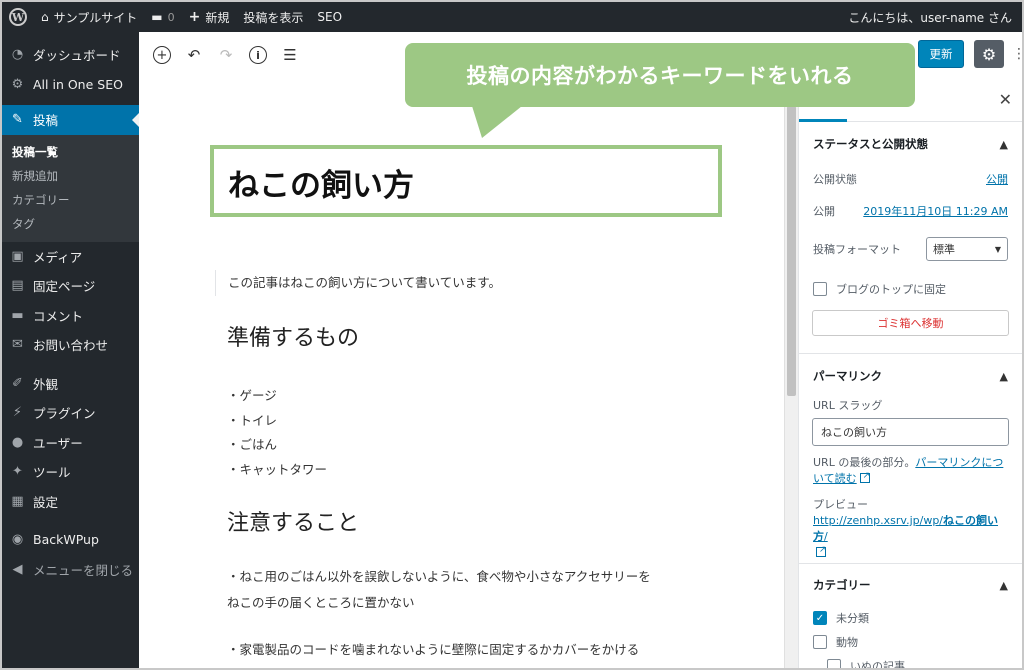 The image size is (1024, 670). What do you see at coordinates (854, 432) in the screenshot?
I see `slug-value: ねこの飼い方` at bounding box center [854, 432].